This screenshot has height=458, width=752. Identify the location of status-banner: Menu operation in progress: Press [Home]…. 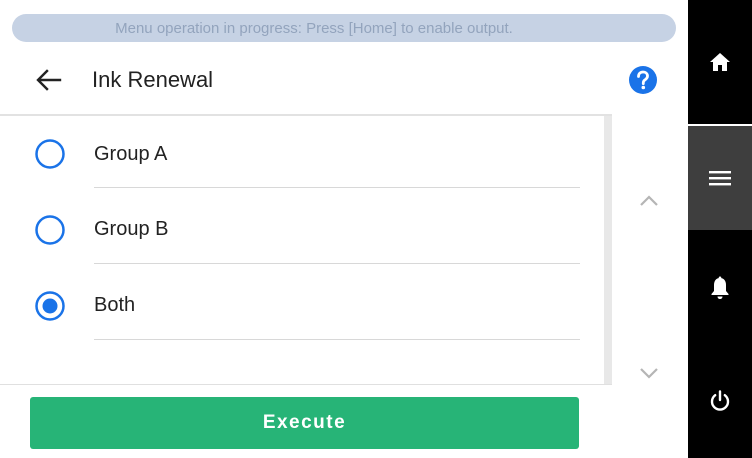
(344, 28).